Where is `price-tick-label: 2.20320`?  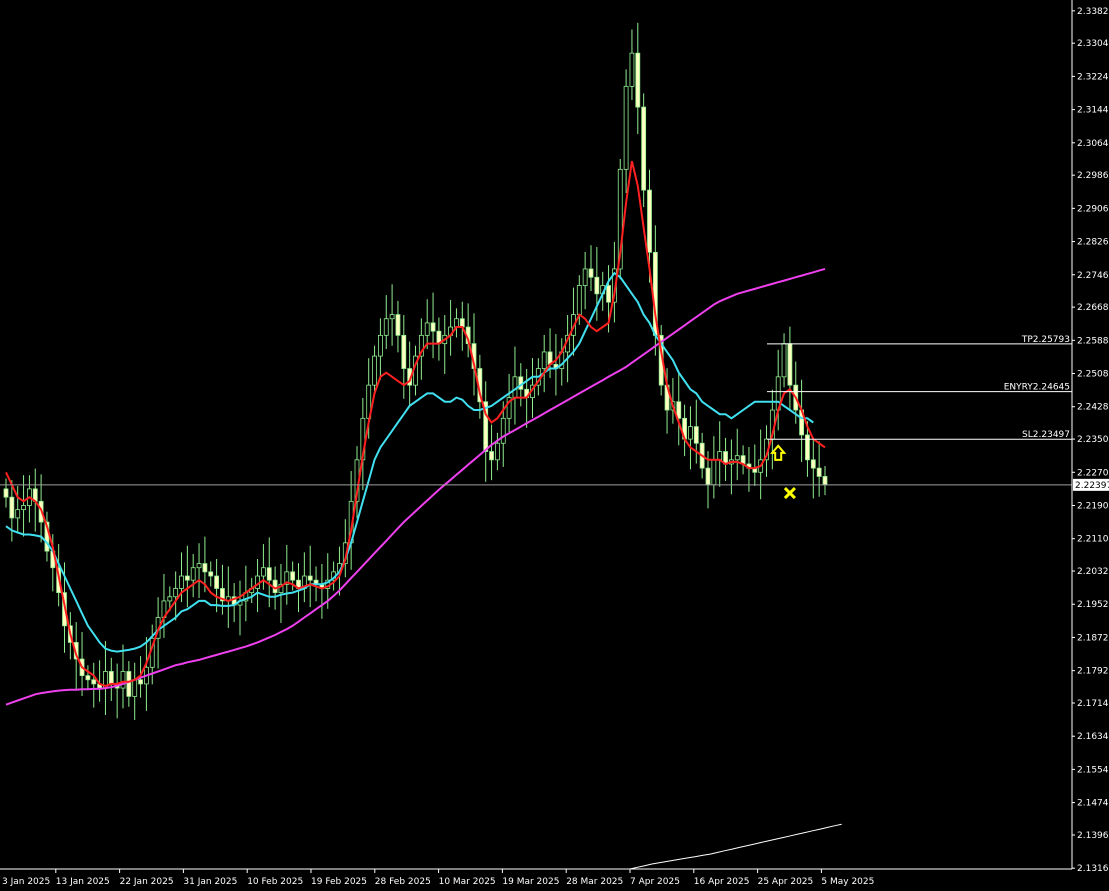
price-tick-label: 2.20320 is located at coordinates (1093, 572).